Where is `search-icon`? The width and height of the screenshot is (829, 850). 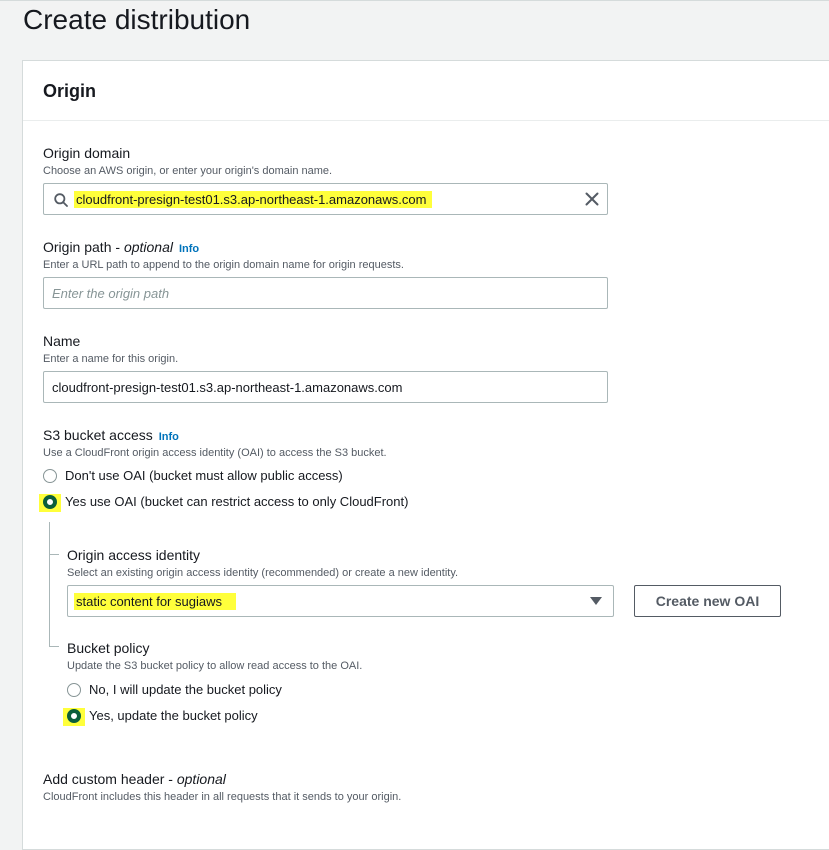
search-icon is located at coordinates (61, 200).